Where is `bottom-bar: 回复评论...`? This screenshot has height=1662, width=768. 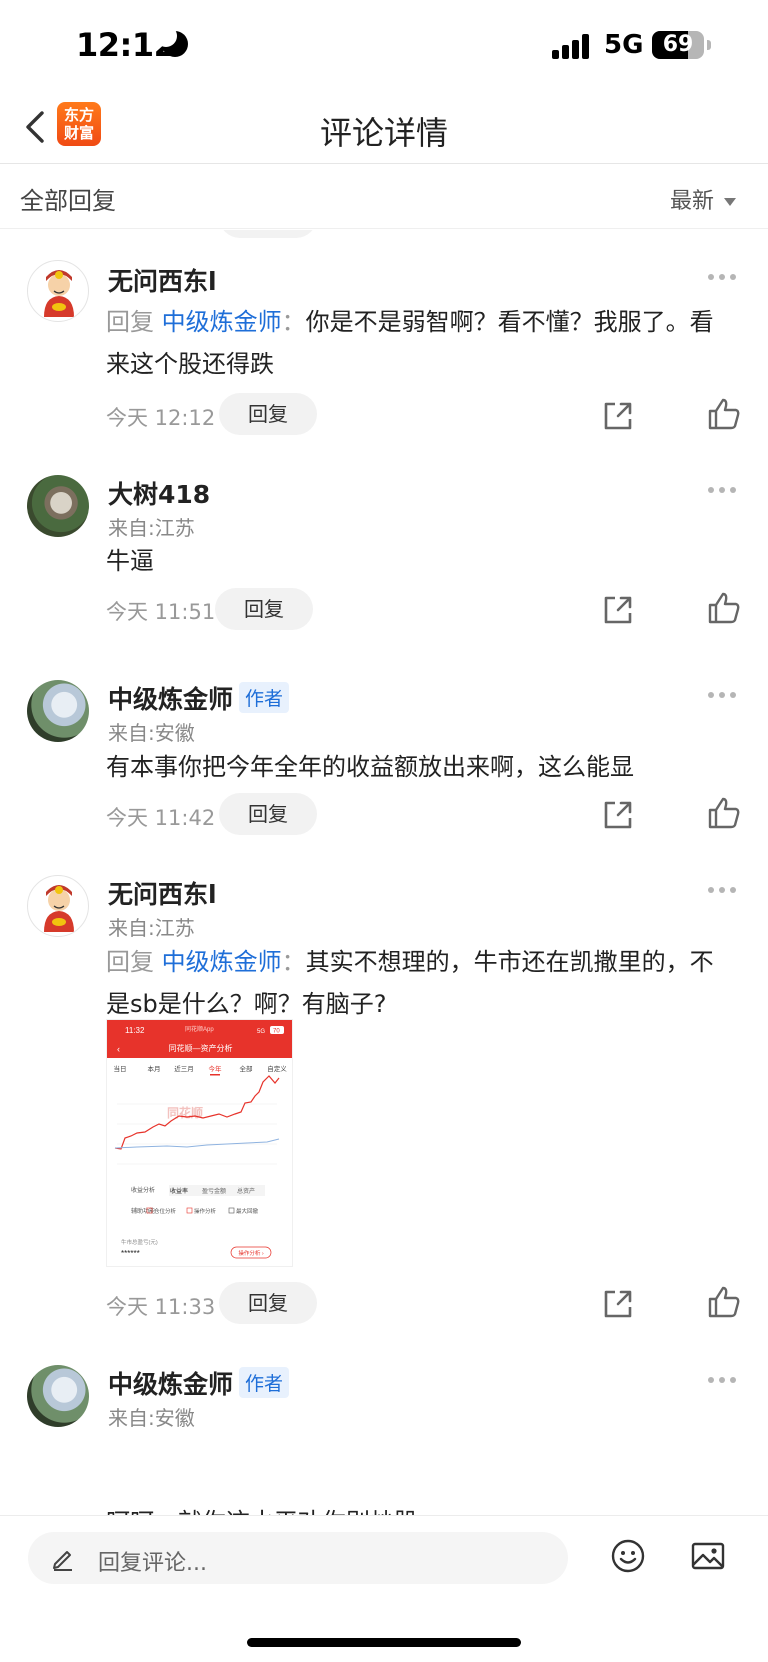 bottom-bar: 回复评论... is located at coordinates (384, 1588).